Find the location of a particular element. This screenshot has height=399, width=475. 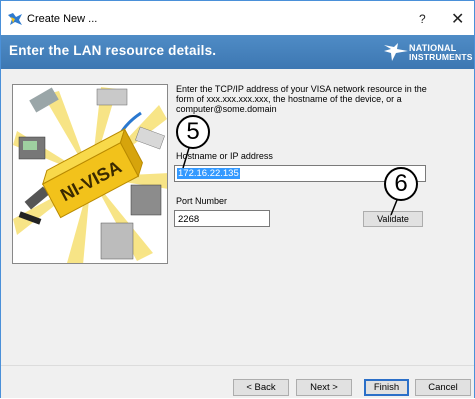

national-instruments-logo: NATIONAL INSTRUMENTS is located at coordinates (429, 54).